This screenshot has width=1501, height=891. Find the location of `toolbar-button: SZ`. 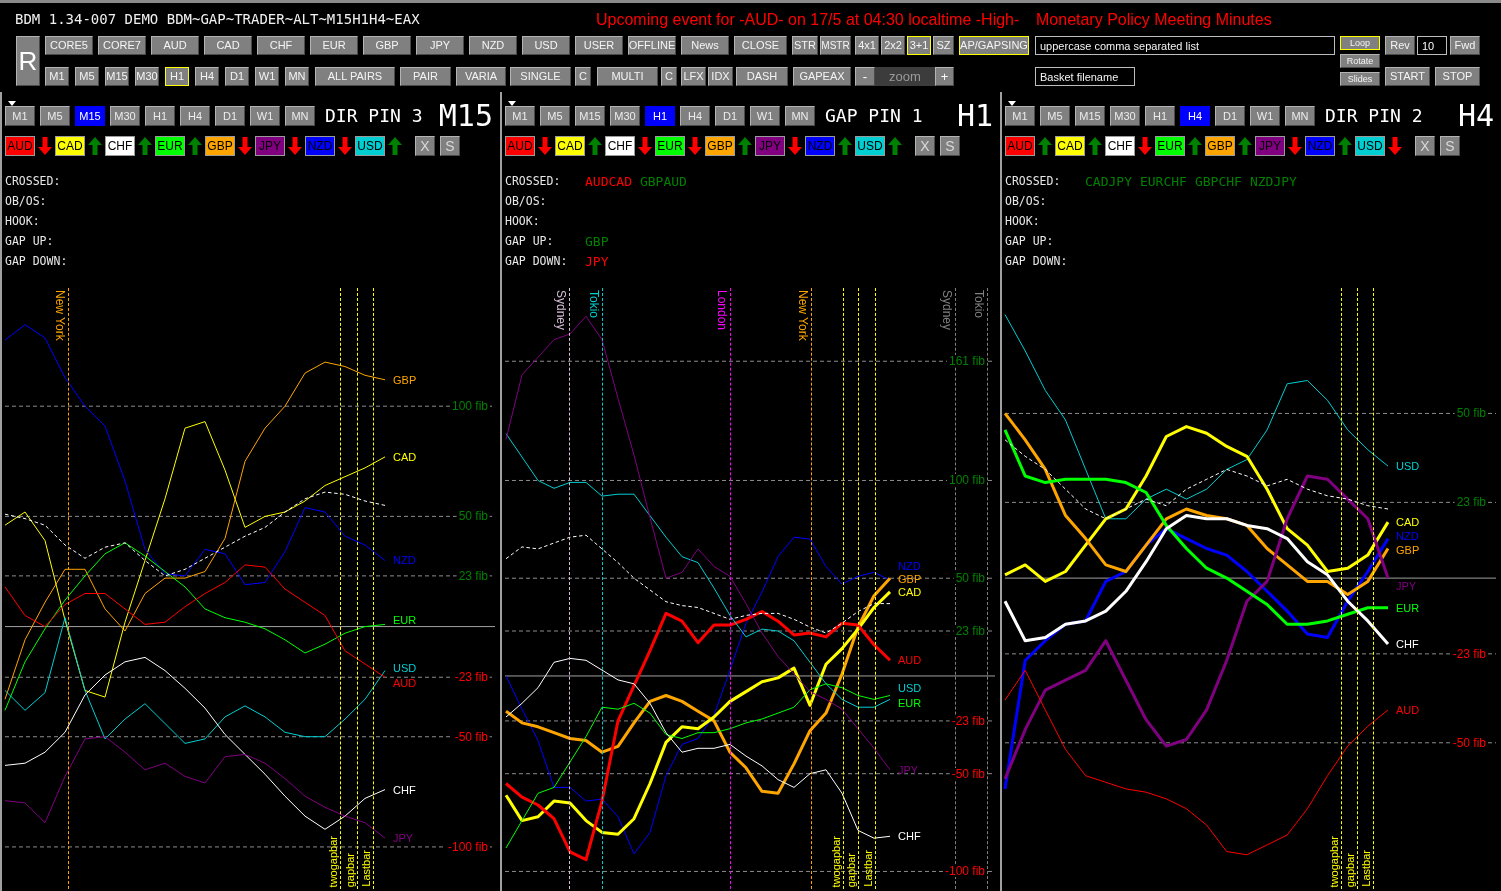

toolbar-button: SZ is located at coordinates (943, 45).